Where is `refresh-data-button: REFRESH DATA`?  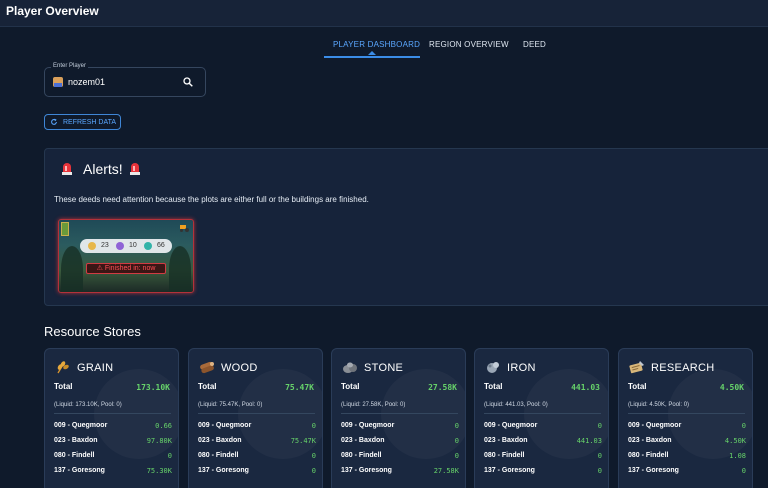 refresh-data-button: REFRESH DATA is located at coordinates (82, 122).